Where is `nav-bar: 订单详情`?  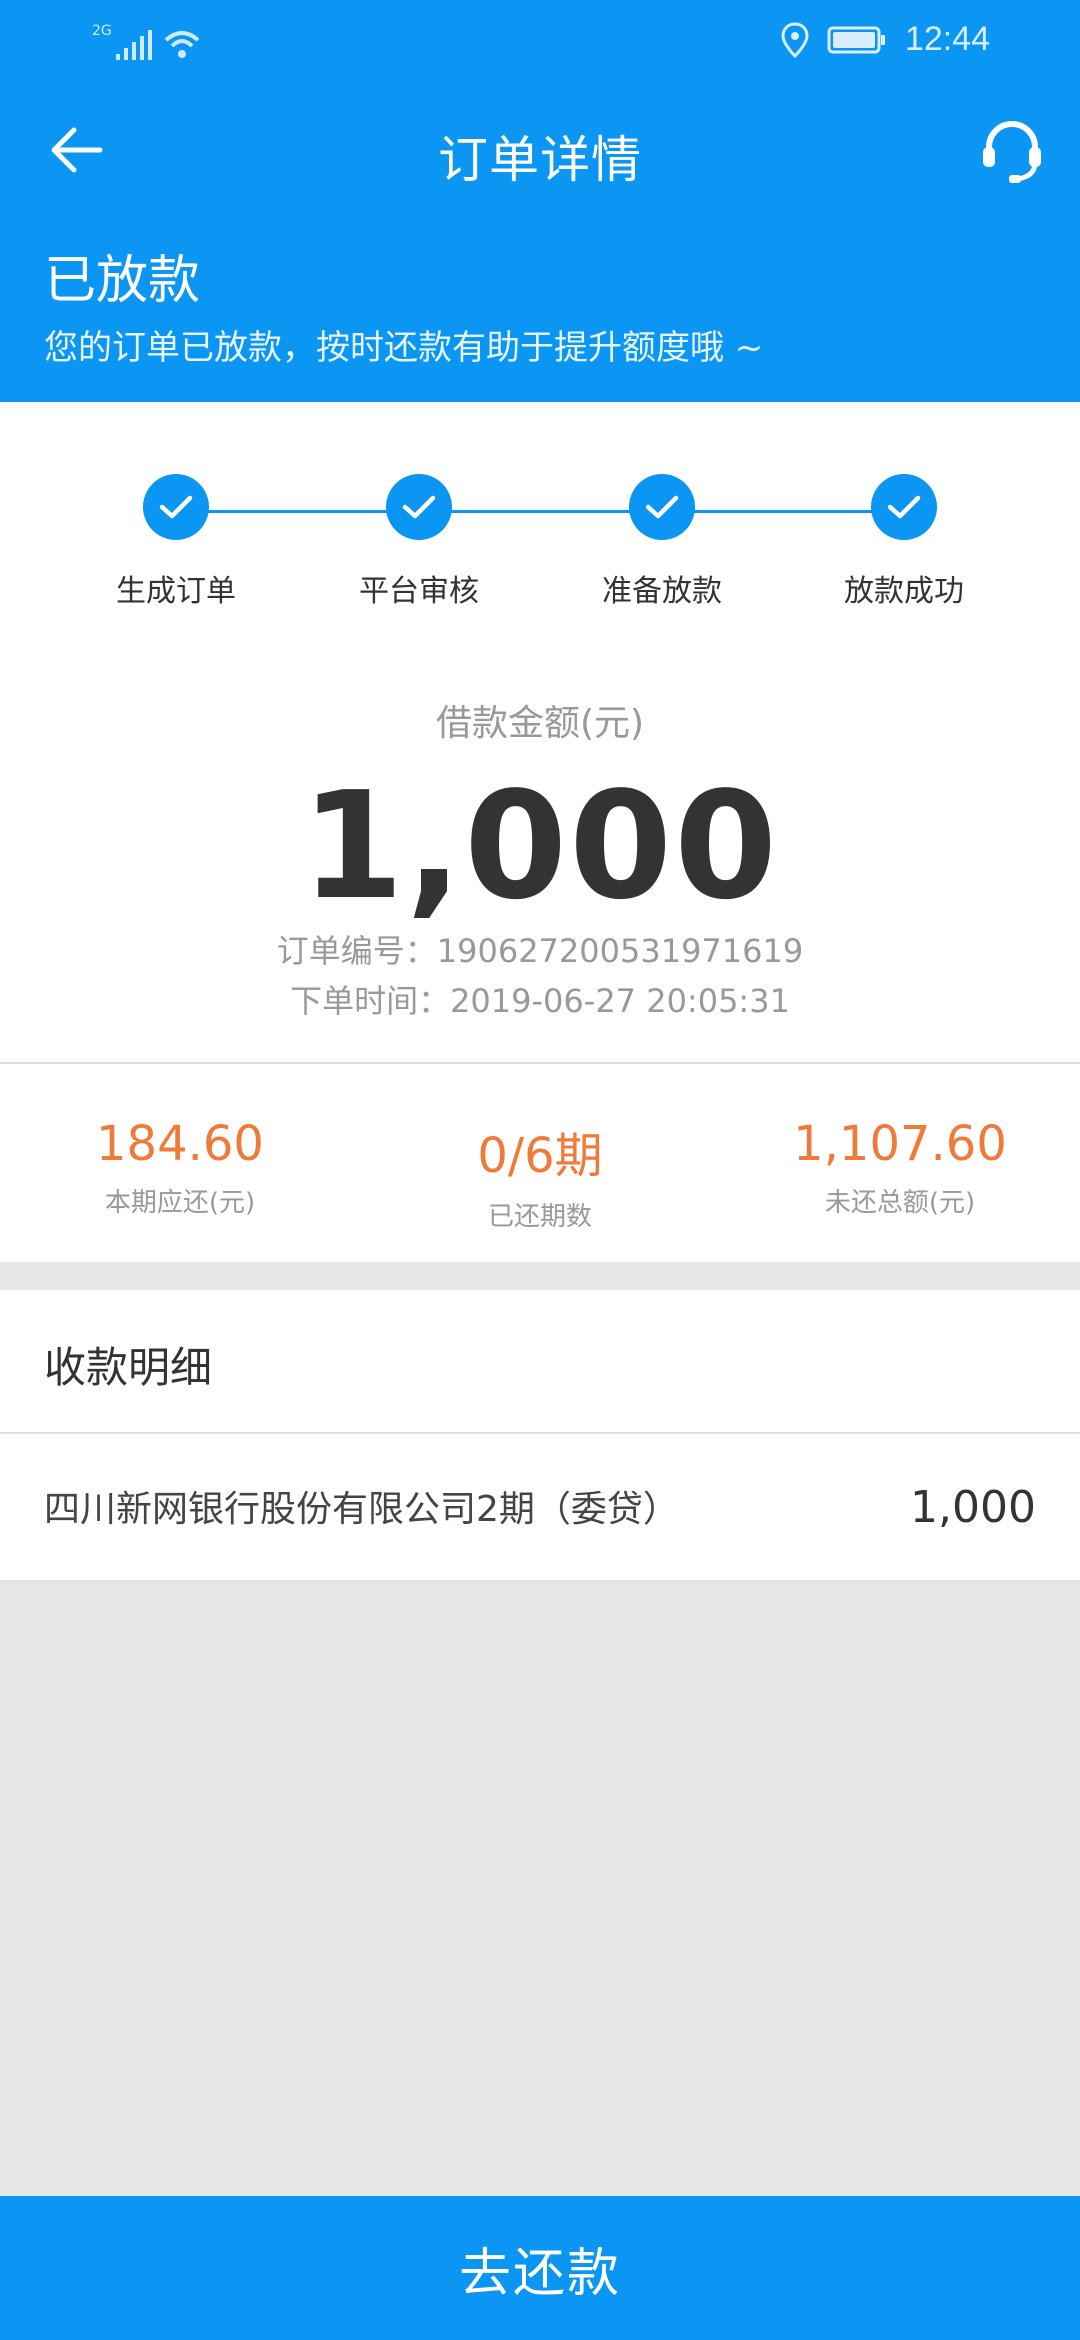 nav-bar: 订单详情 is located at coordinates (540, 151).